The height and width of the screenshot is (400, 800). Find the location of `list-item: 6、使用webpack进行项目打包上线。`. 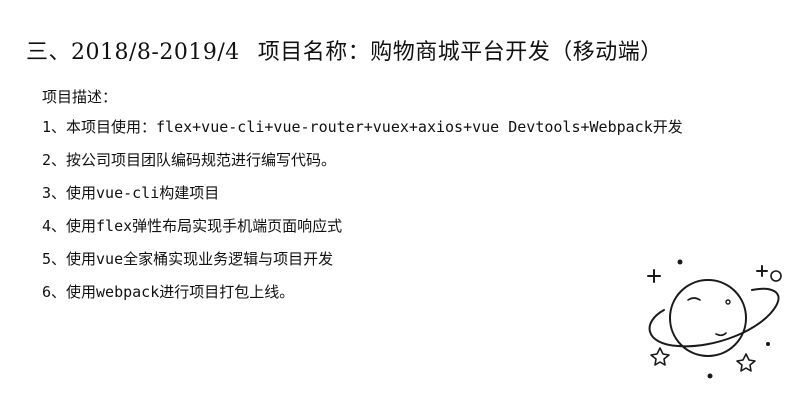

list-item: 6、使用webpack进行项目打包上线。 is located at coordinates (168, 292).